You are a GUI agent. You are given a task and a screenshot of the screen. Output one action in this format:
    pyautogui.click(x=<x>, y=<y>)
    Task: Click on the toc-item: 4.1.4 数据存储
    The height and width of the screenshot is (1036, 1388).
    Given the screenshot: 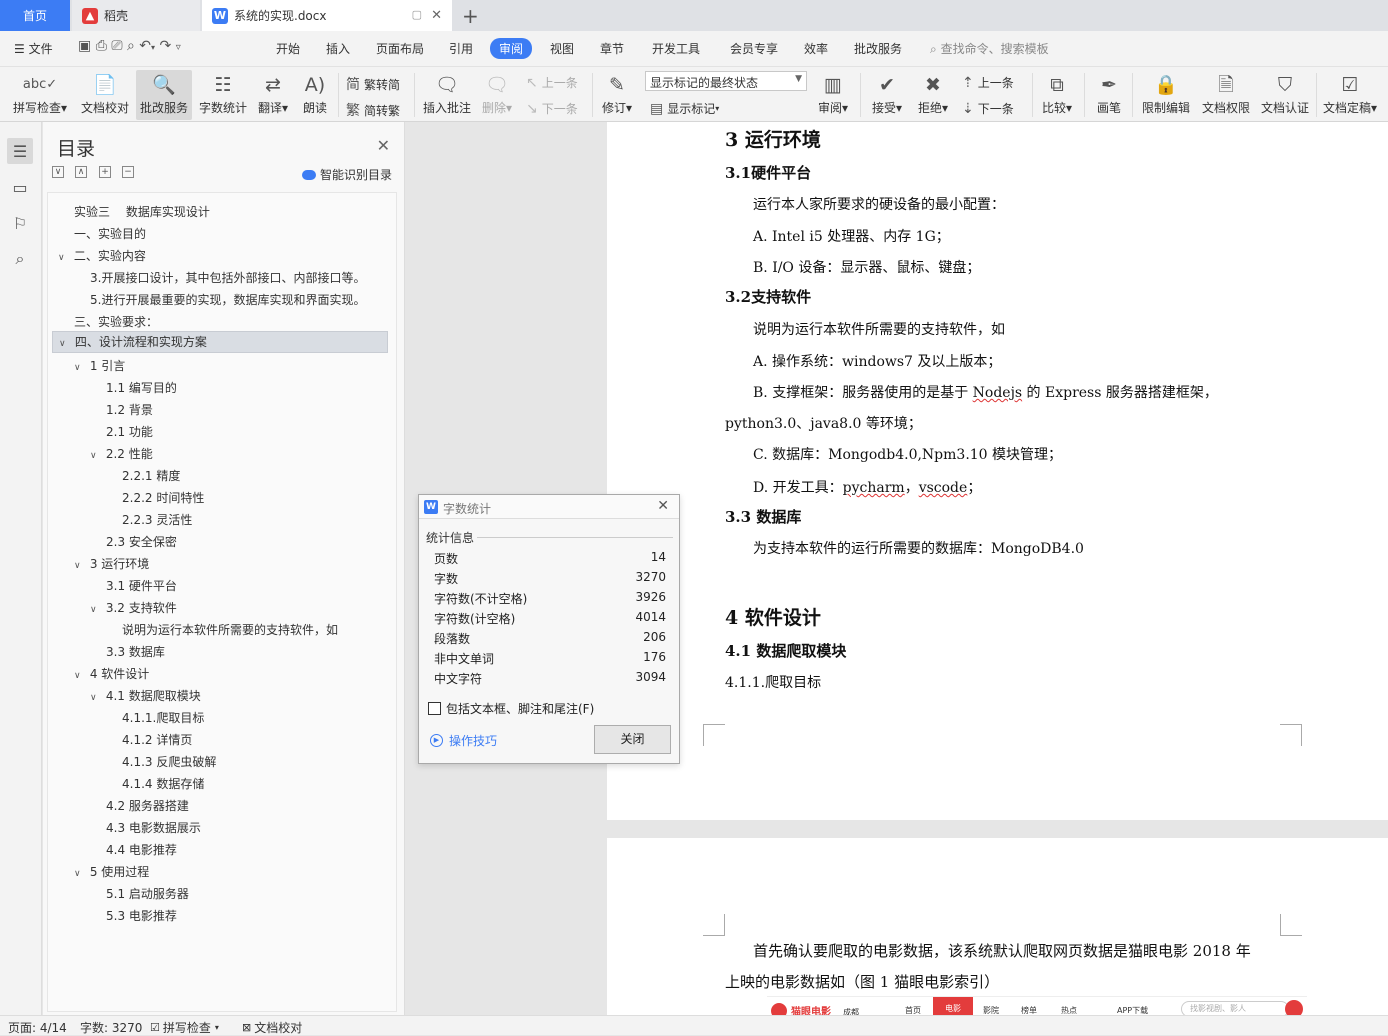 What is the action you would take?
    pyautogui.click(x=163, y=784)
    